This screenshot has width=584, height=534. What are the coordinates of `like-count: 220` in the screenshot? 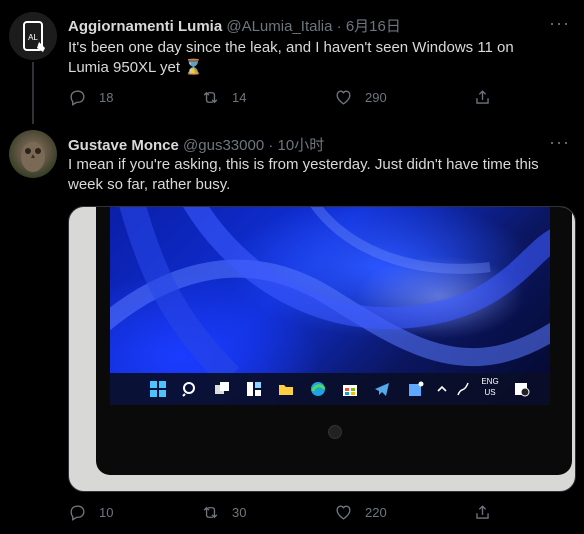 It's located at (376, 512).